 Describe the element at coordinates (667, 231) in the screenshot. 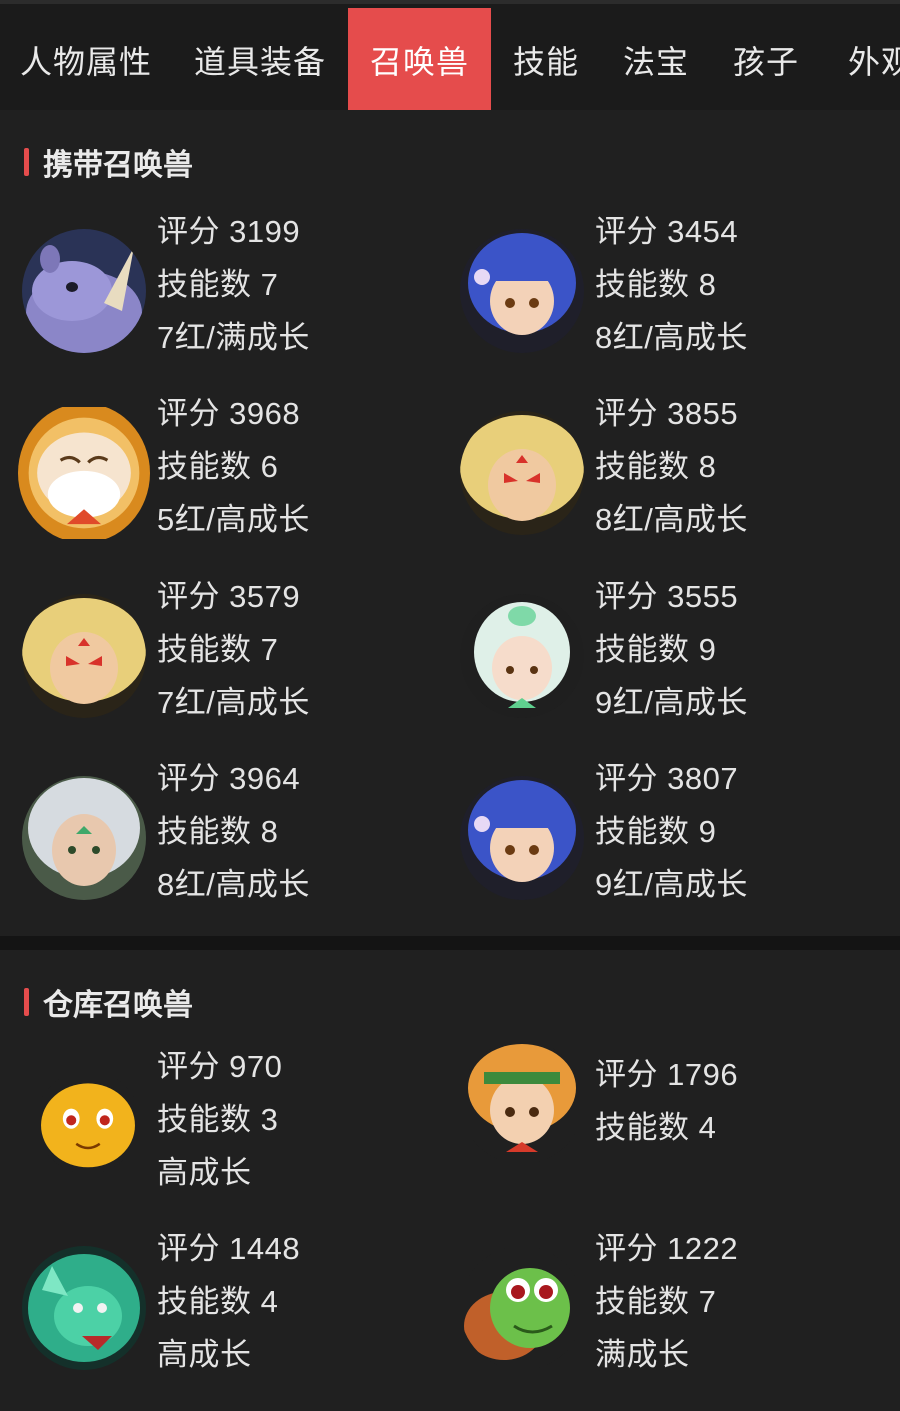

I see `pet-score: 评分 3454` at that location.